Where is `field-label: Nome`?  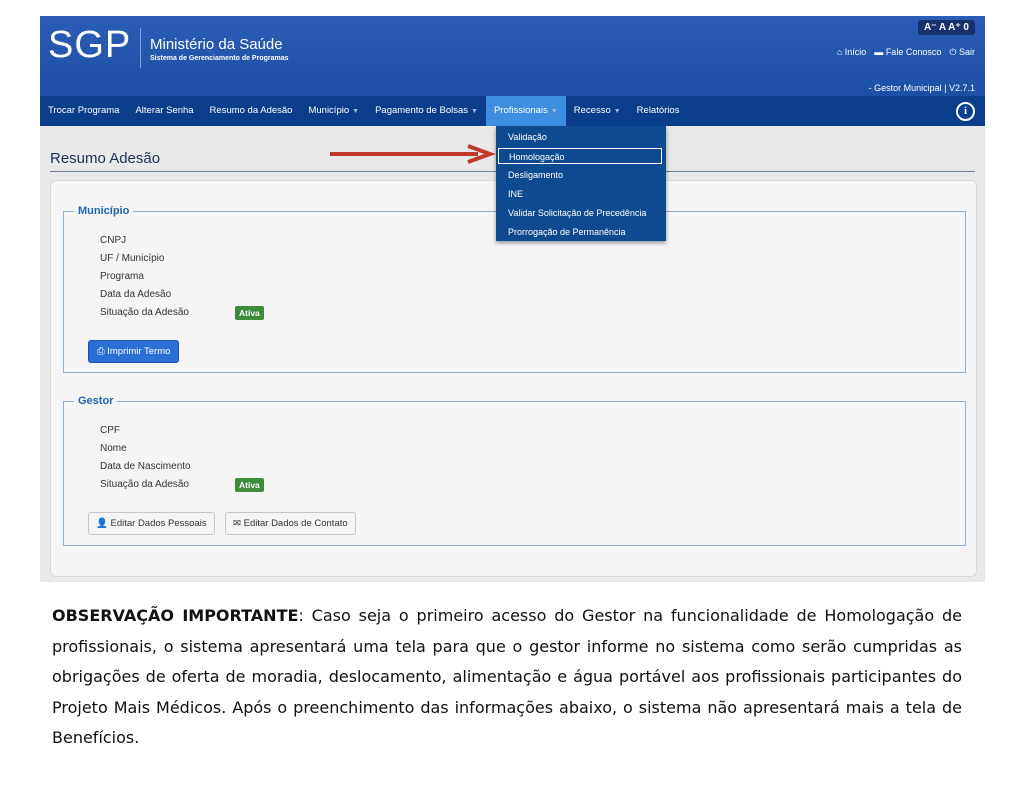
field-label: Nome is located at coordinates (113, 448).